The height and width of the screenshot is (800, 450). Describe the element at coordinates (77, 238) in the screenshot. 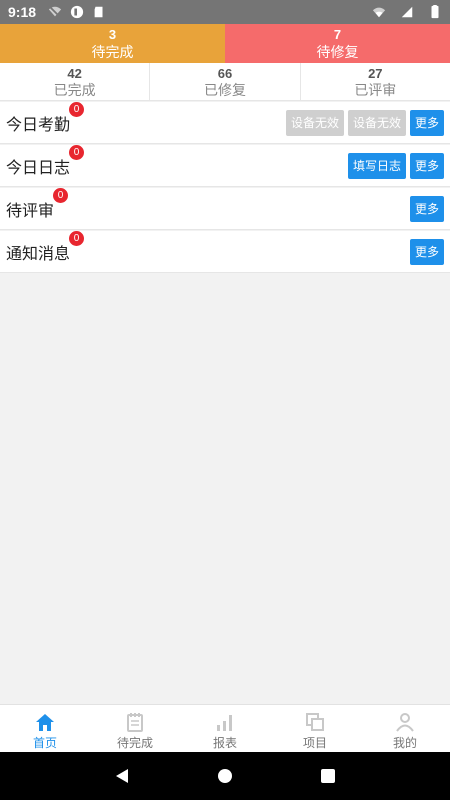

I see `notifications-badge: 0` at that location.